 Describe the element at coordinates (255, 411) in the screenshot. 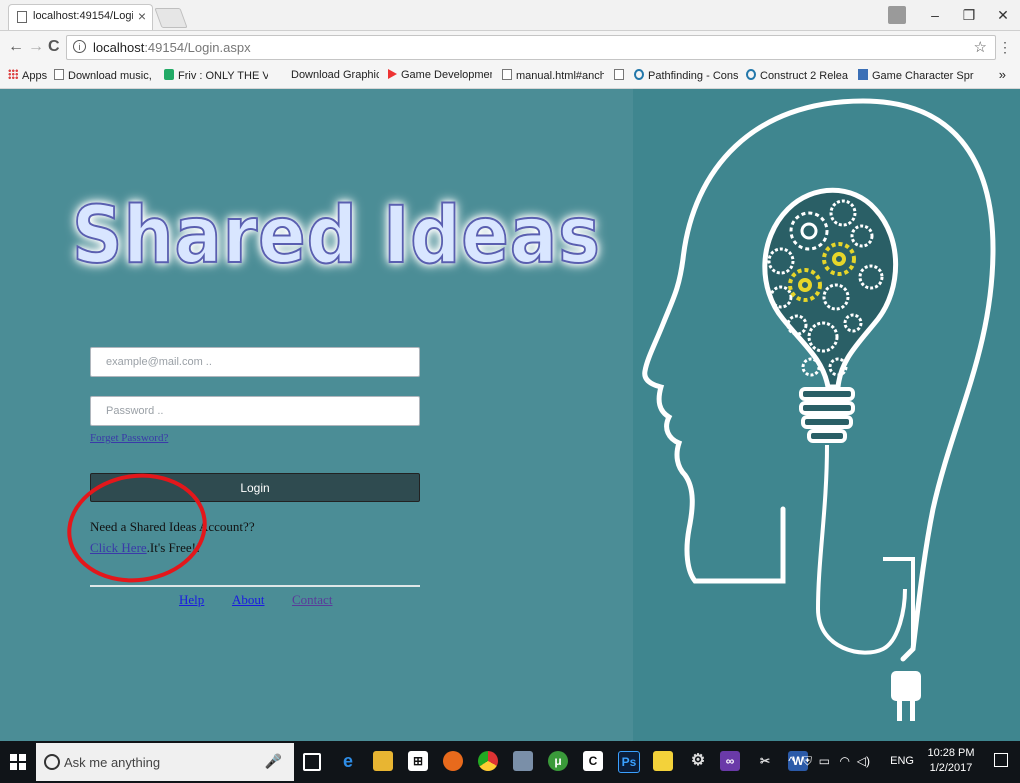

I see `password-field` at that location.